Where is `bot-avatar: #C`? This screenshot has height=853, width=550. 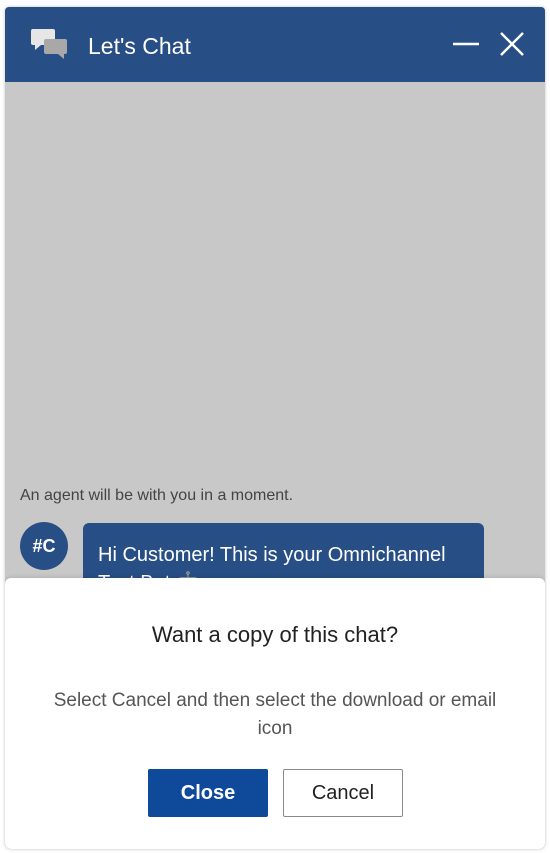 bot-avatar: #C is located at coordinates (44, 546).